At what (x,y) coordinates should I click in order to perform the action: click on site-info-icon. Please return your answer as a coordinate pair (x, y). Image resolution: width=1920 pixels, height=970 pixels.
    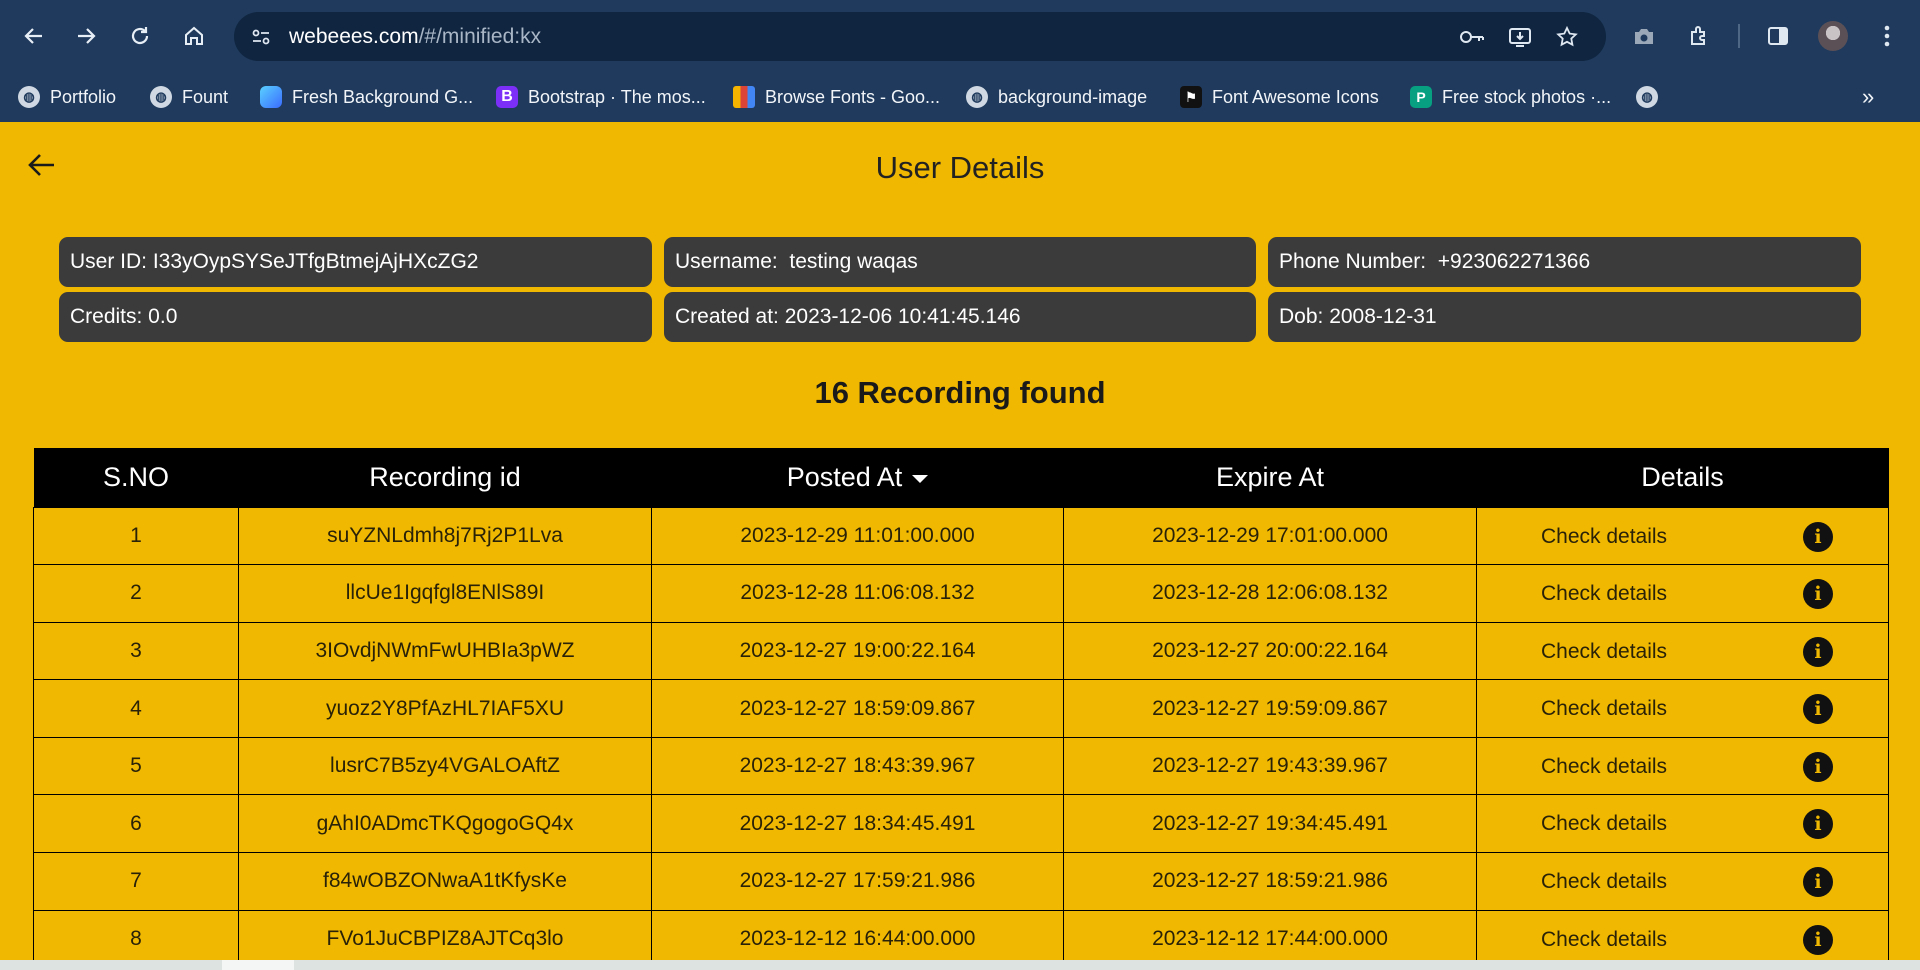
    Looking at the image, I should click on (261, 37).